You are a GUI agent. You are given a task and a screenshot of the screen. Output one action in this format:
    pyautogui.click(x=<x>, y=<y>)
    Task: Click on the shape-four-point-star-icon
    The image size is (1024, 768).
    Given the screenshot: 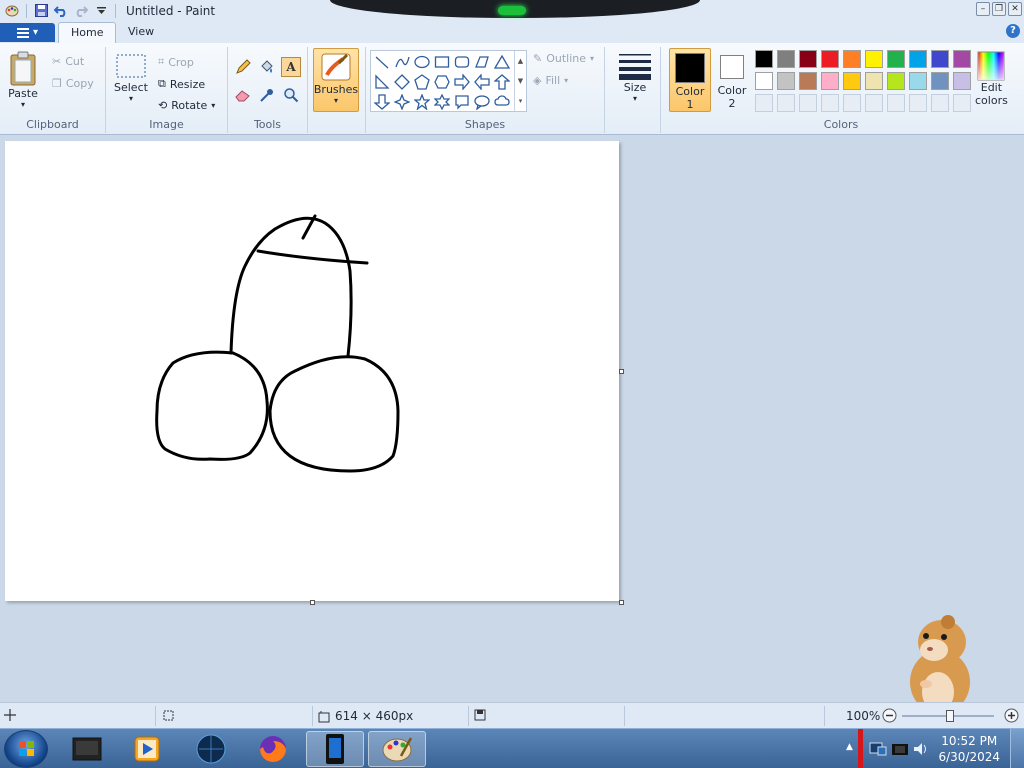 What is the action you would take?
    pyautogui.click(x=402, y=102)
    